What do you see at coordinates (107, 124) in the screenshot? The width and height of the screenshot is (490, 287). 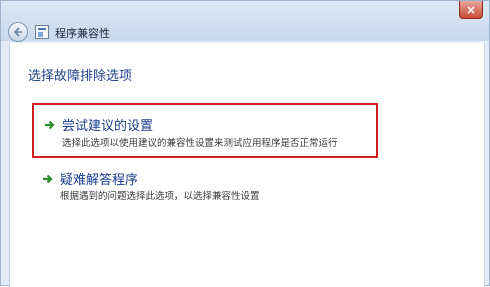 I see `option-title: 尝试建议的设置` at bounding box center [107, 124].